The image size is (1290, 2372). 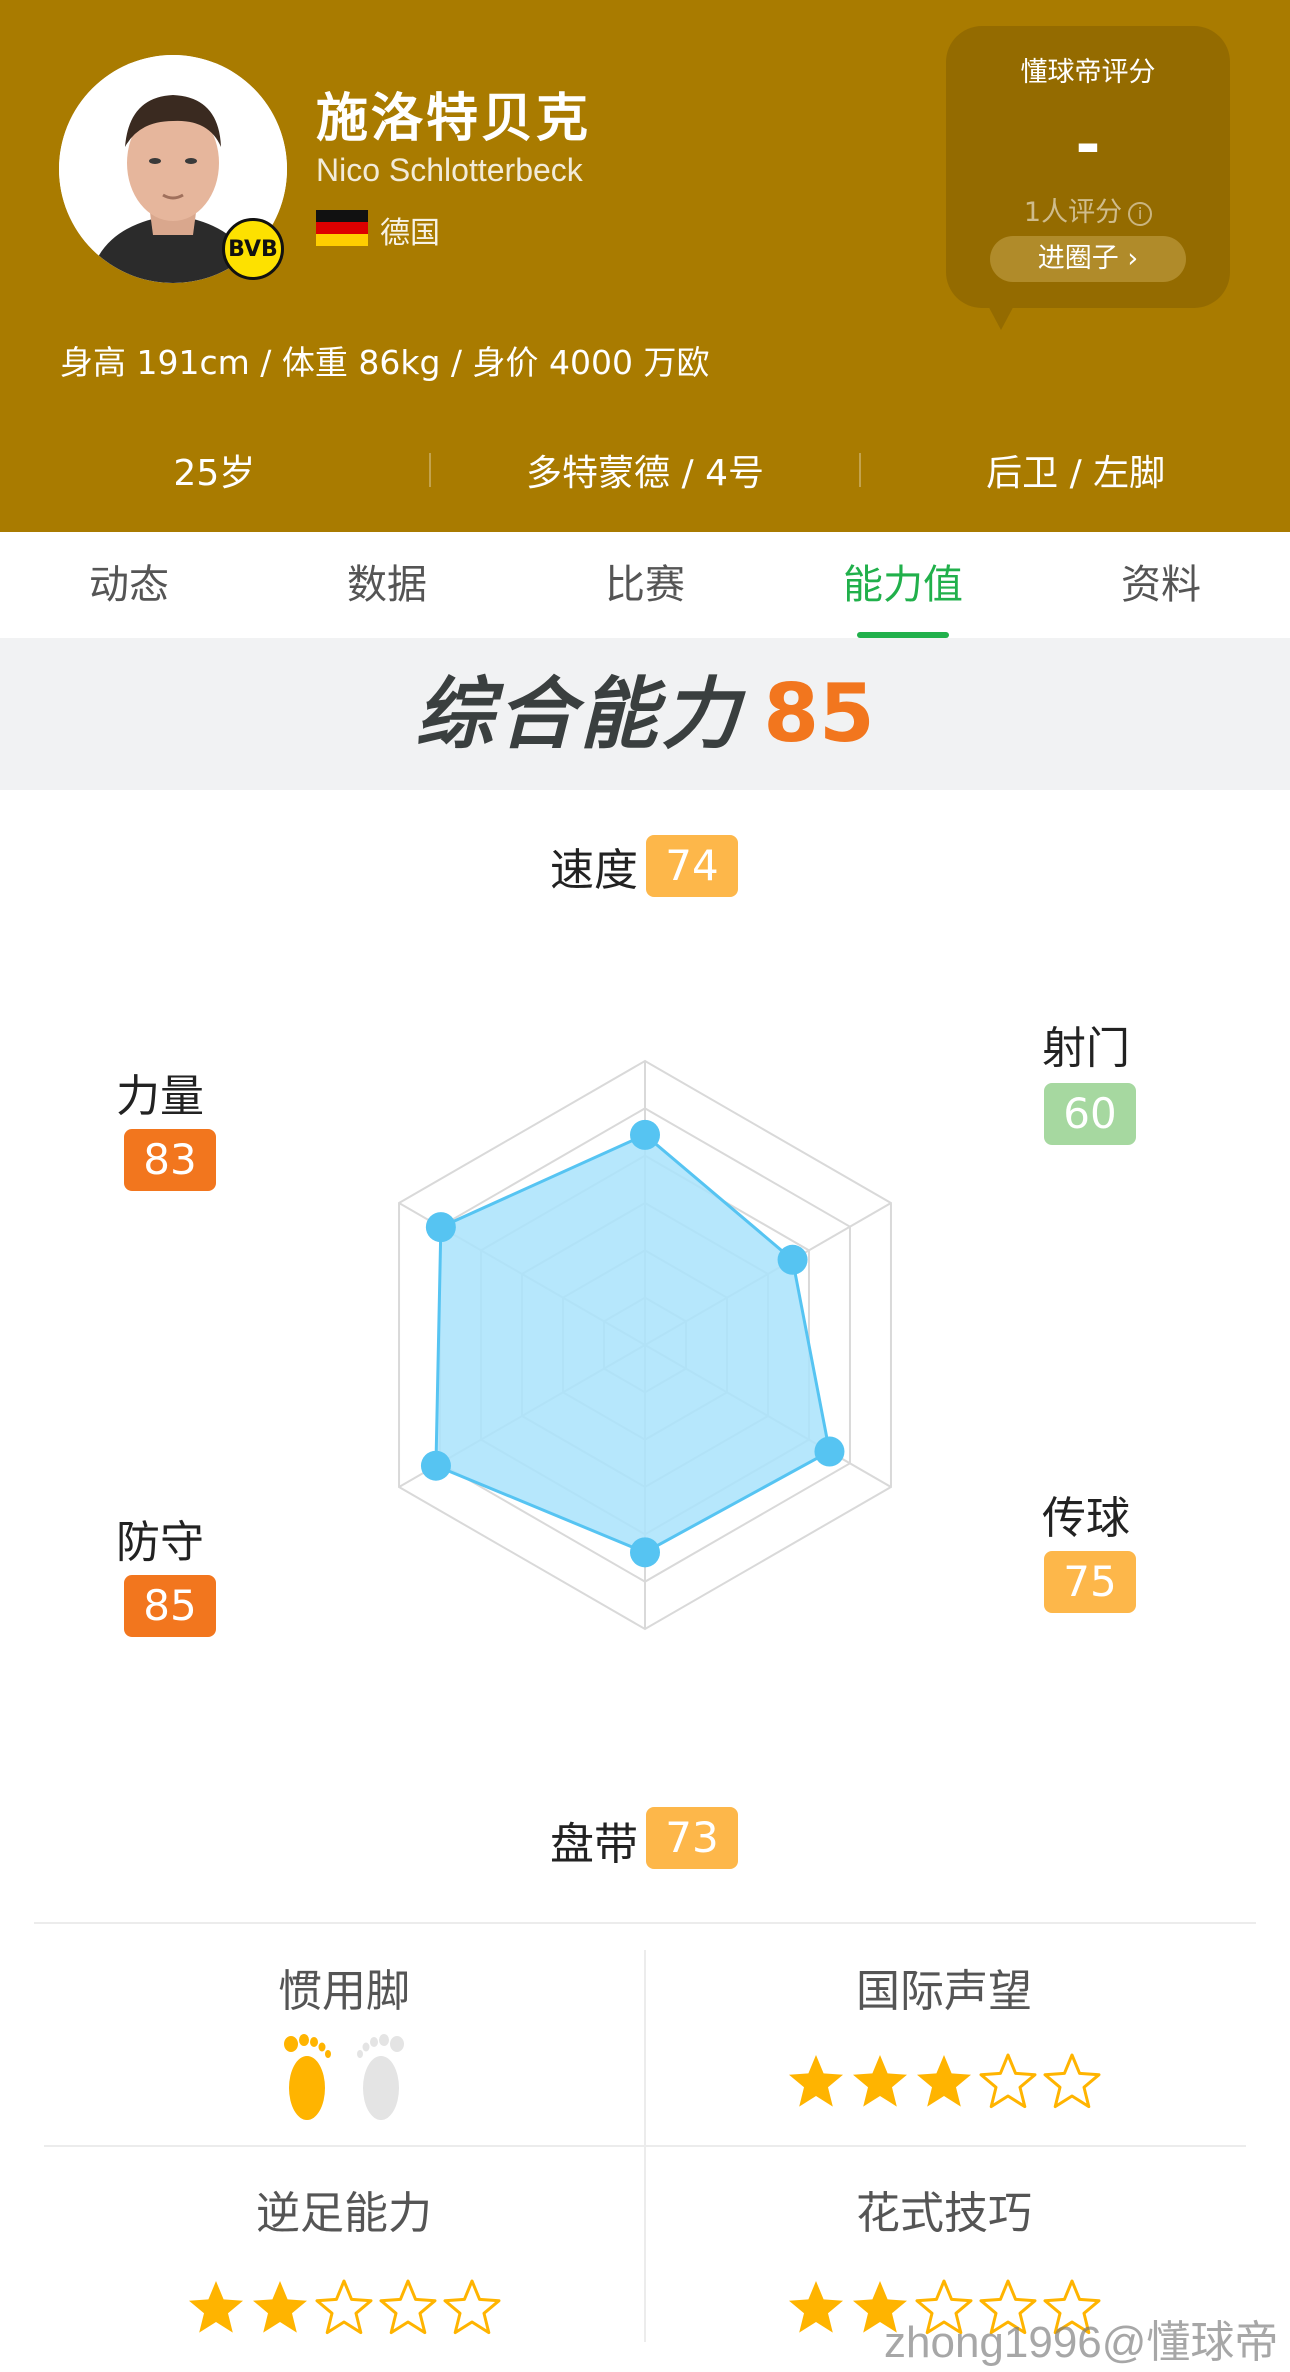 What do you see at coordinates (633, 1343) in the screenshot?
I see `radar-data-area` at bounding box center [633, 1343].